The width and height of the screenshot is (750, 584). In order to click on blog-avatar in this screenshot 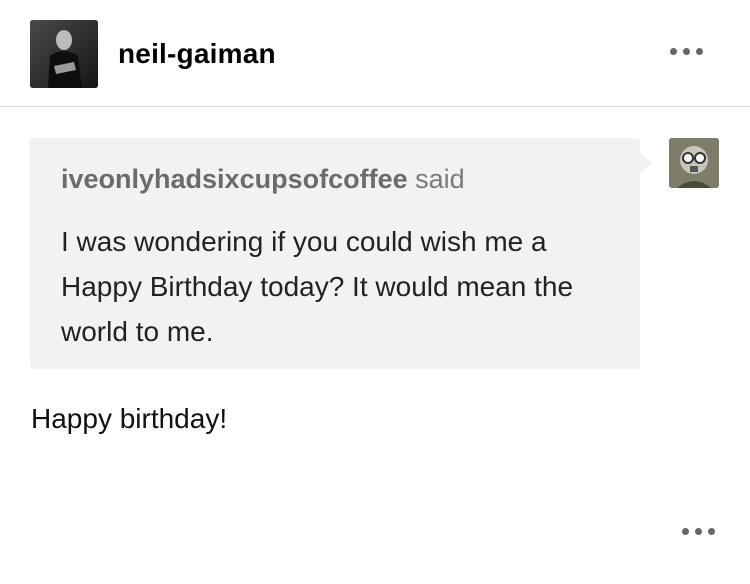, I will do `click(64, 54)`.